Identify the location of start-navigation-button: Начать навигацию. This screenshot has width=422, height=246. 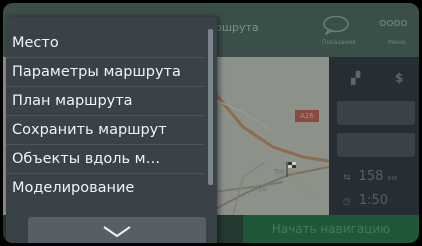
(331, 229).